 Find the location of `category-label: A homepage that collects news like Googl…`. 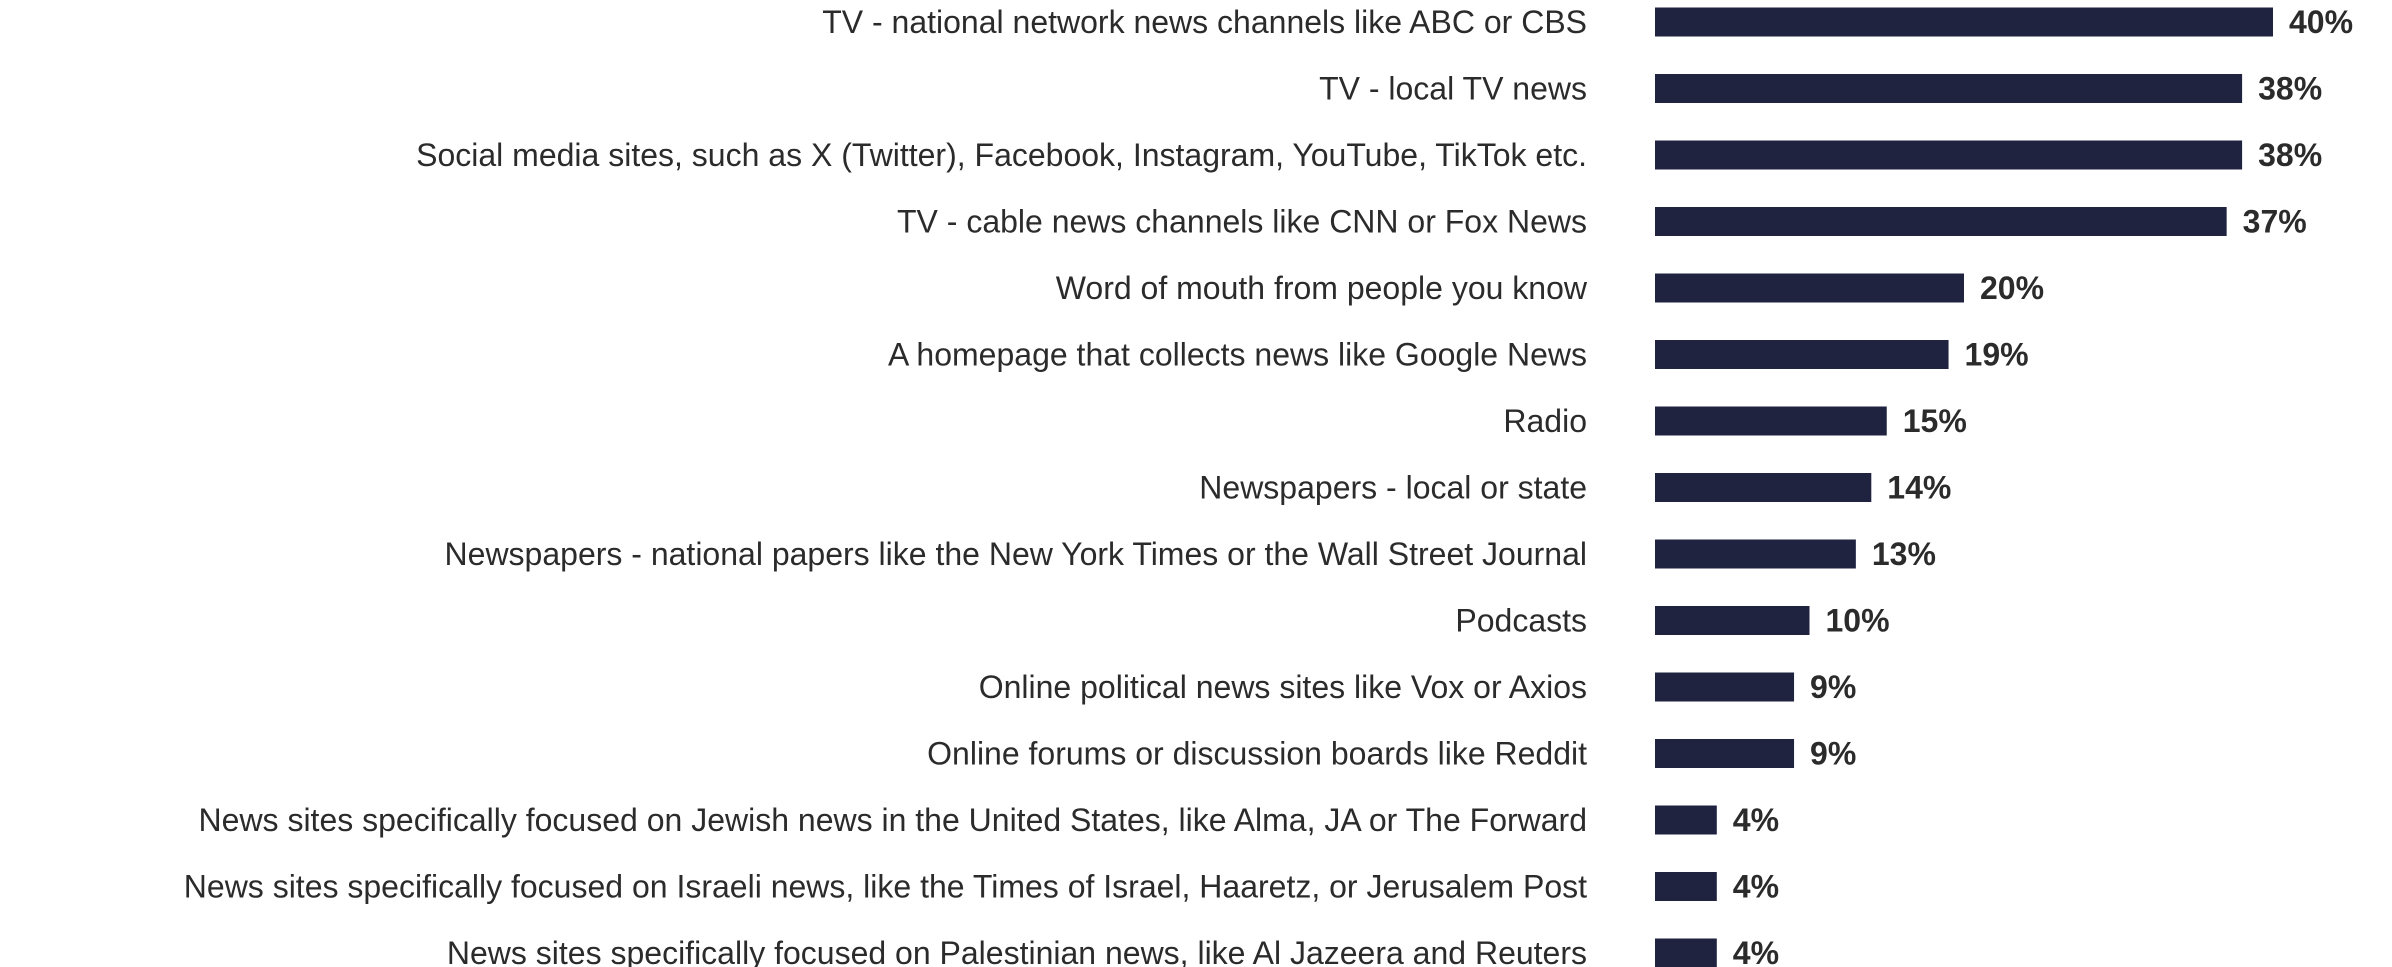

category-label: A homepage that collects news like Googl… is located at coordinates (1237, 355).